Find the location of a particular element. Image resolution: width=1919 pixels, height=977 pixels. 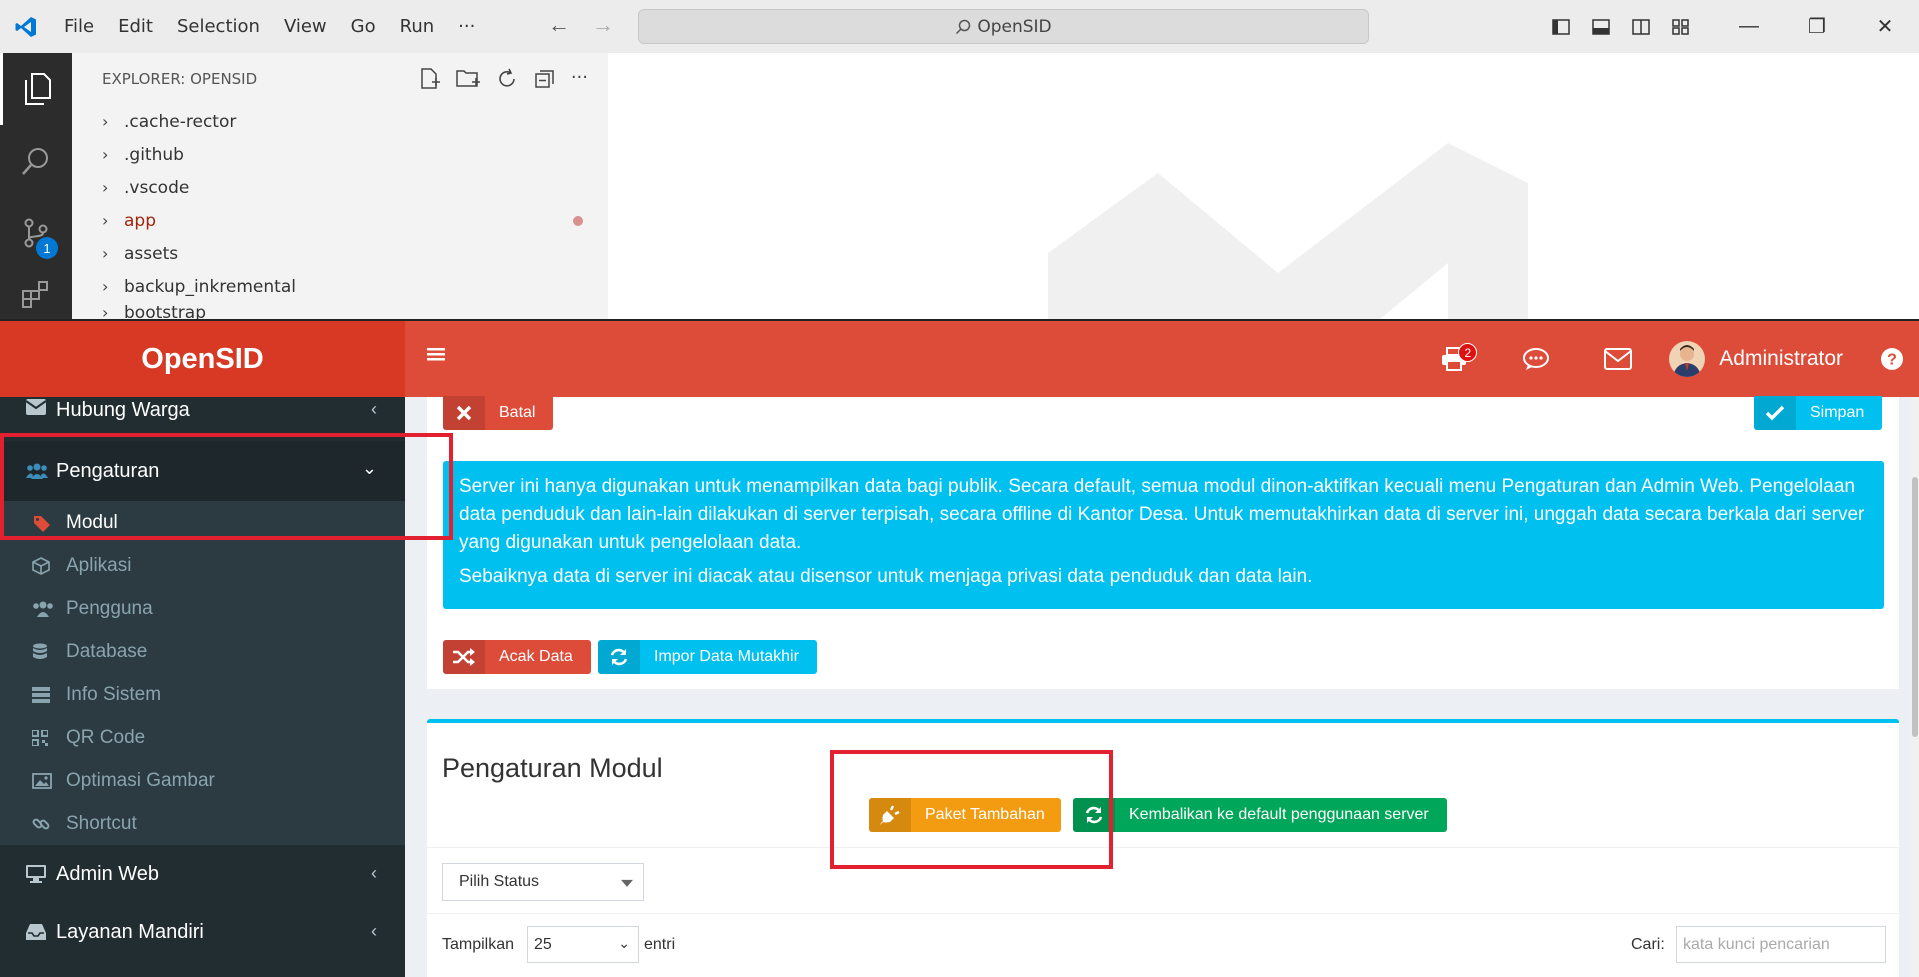

page-size-select: 25 ⌄ is located at coordinates (583, 944).